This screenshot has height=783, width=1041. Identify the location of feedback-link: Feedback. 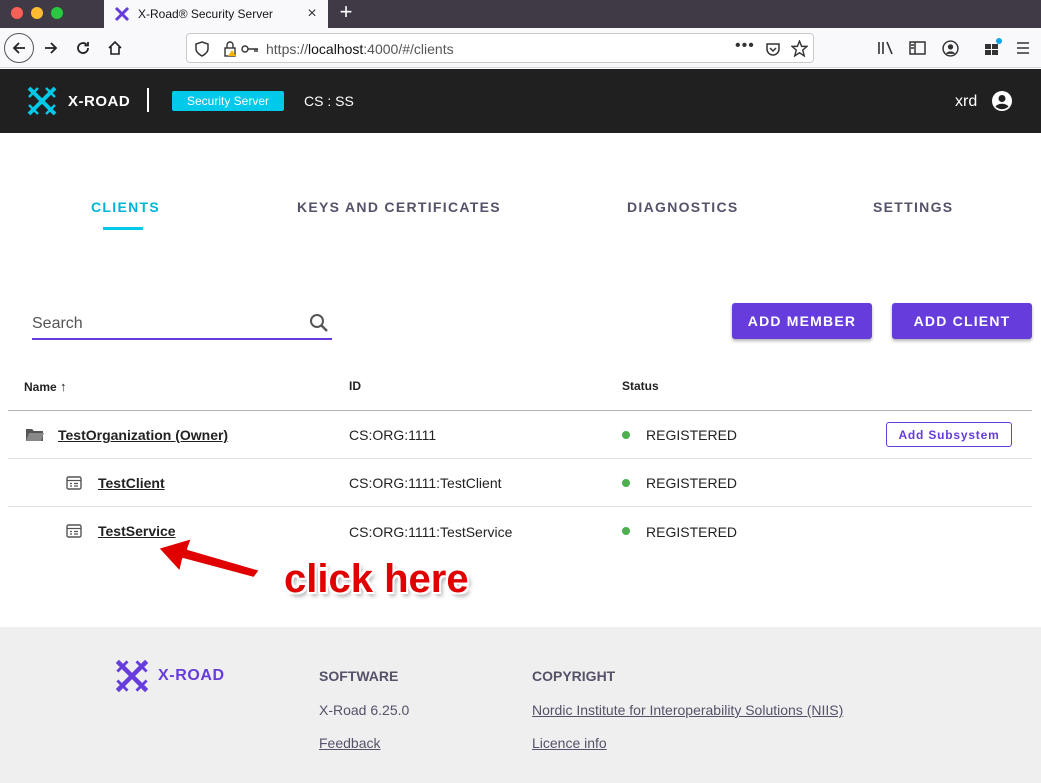
(349, 743).